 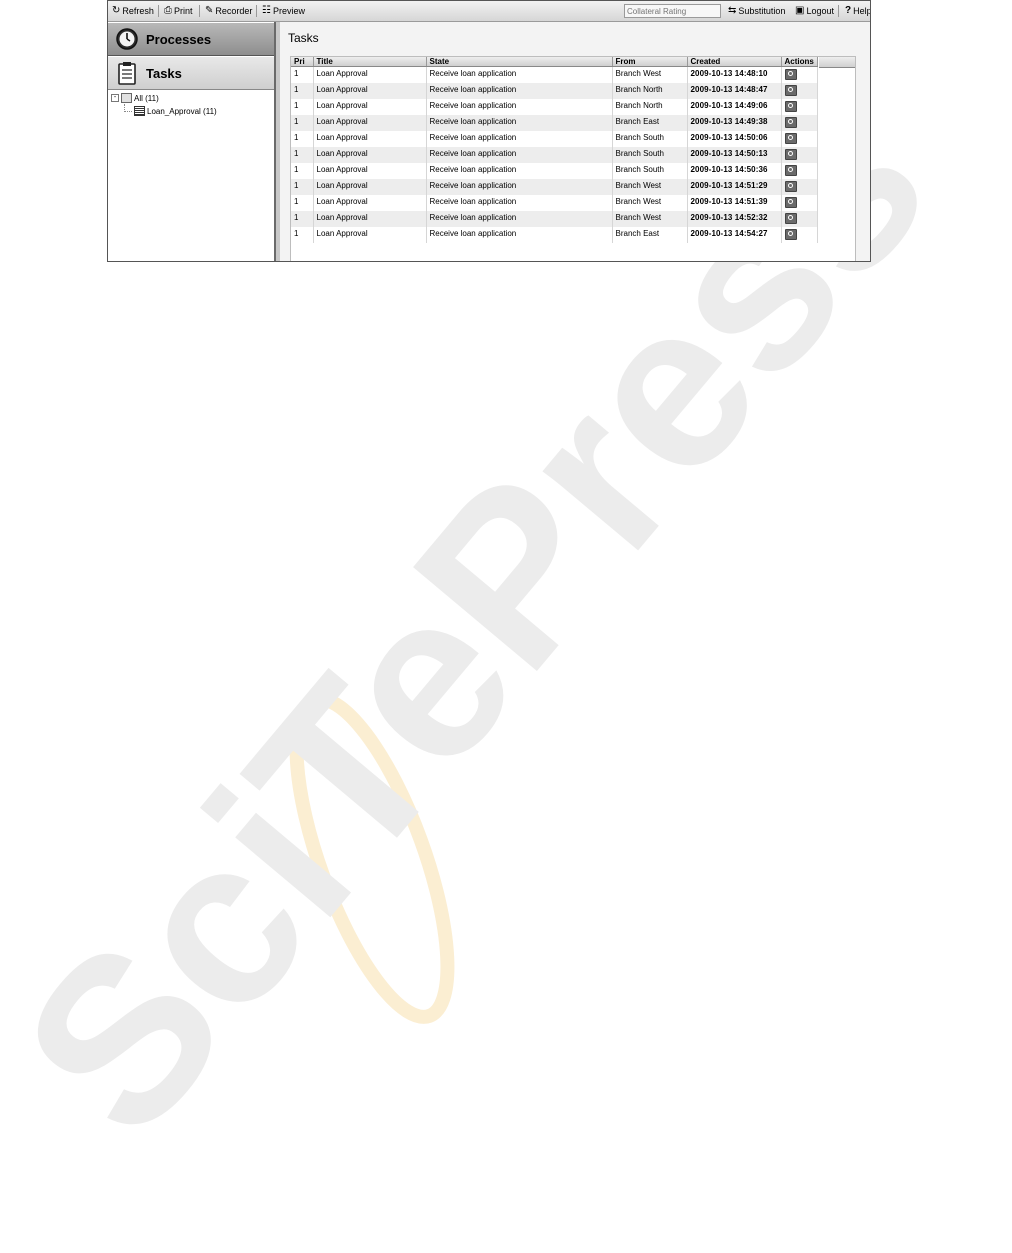 What do you see at coordinates (182, 111) in the screenshot?
I see `tree-item-loan-approval-label: Loan_Approval (11)` at bounding box center [182, 111].